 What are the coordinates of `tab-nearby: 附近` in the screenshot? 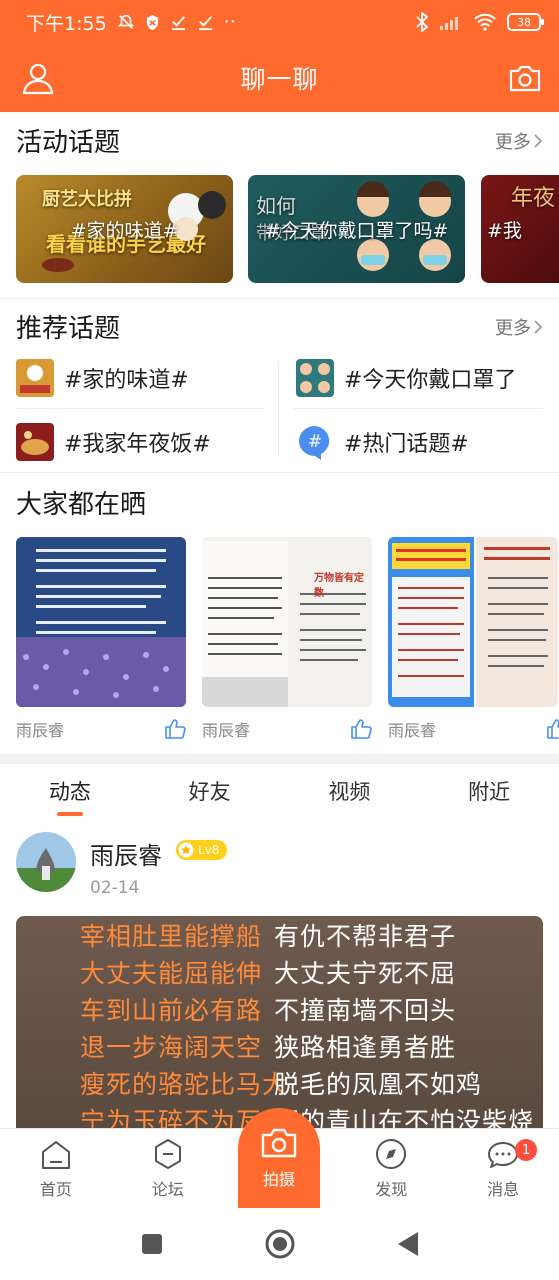 It's located at (489, 793).